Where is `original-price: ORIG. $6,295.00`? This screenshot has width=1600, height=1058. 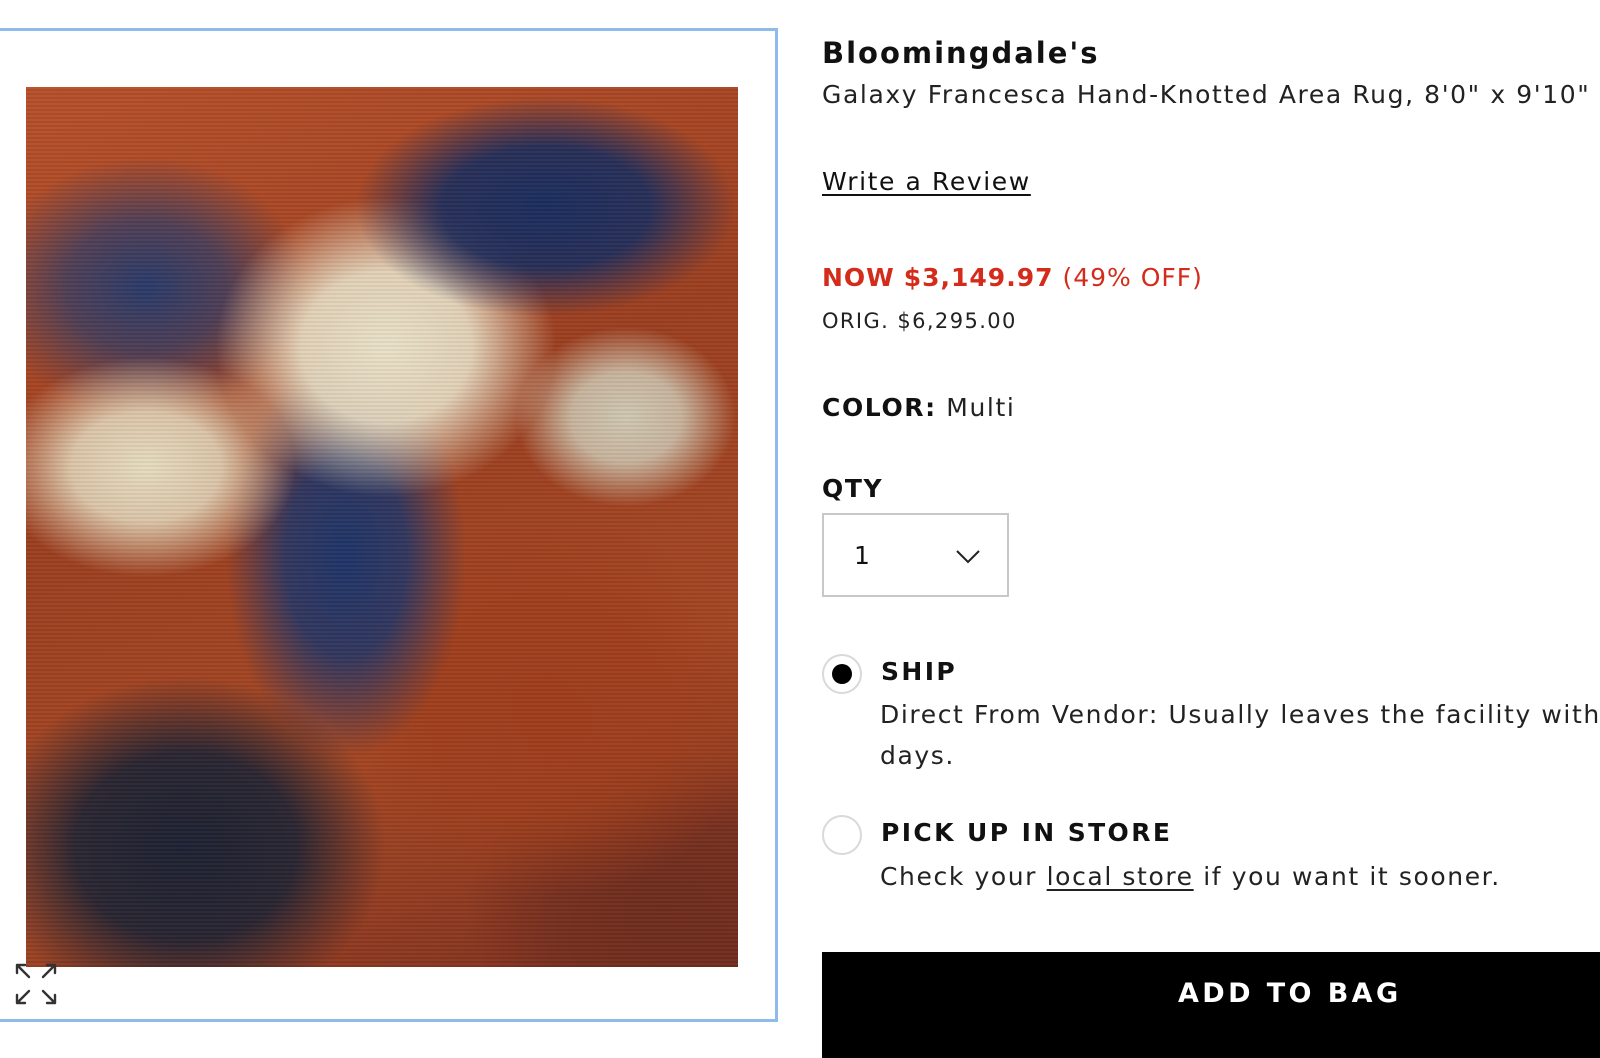 original-price: ORIG. $6,295.00 is located at coordinates (919, 321).